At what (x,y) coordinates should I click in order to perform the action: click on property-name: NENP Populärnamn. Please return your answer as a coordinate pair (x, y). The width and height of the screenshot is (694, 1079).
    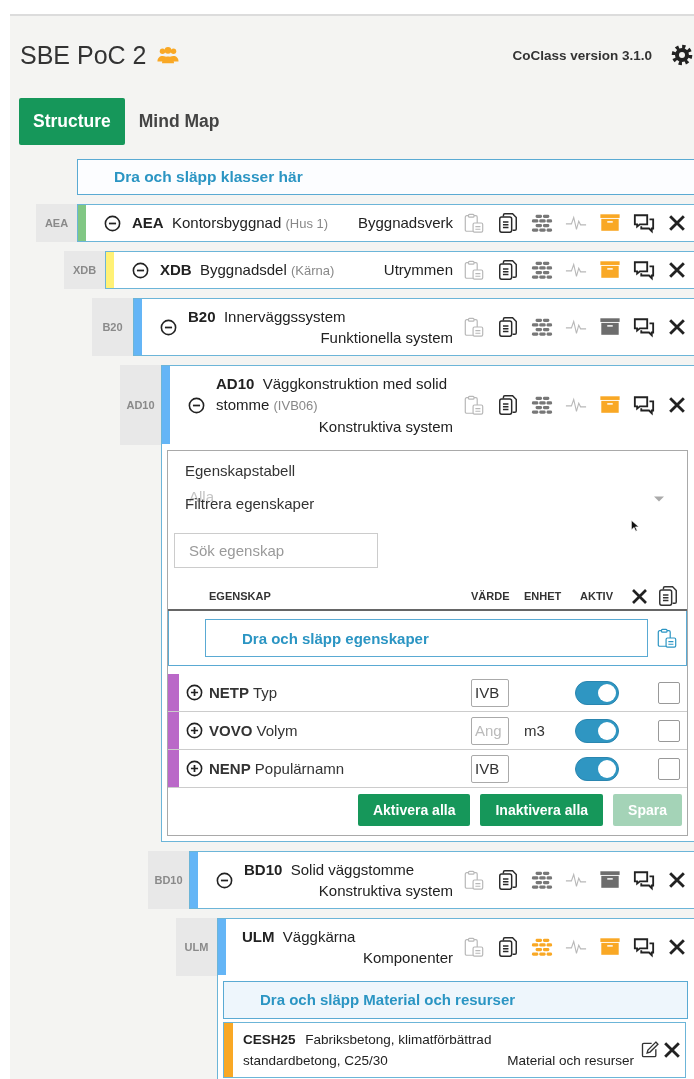
    Looking at the image, I should click on (277, 768).